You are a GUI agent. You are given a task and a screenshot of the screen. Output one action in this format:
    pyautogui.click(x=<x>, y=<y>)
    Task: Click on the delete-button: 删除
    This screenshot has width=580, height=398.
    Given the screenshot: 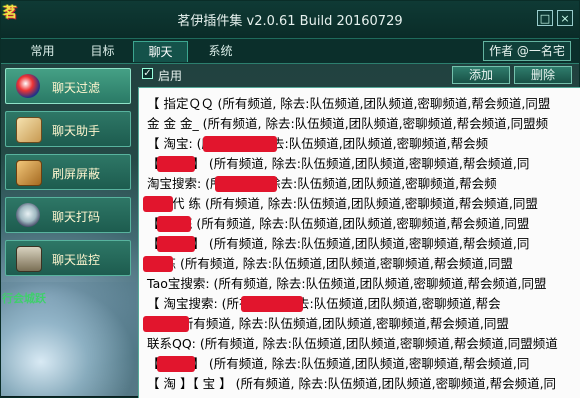 What is the action you would take?
    pyautogui.click(x=543, y=75)
    